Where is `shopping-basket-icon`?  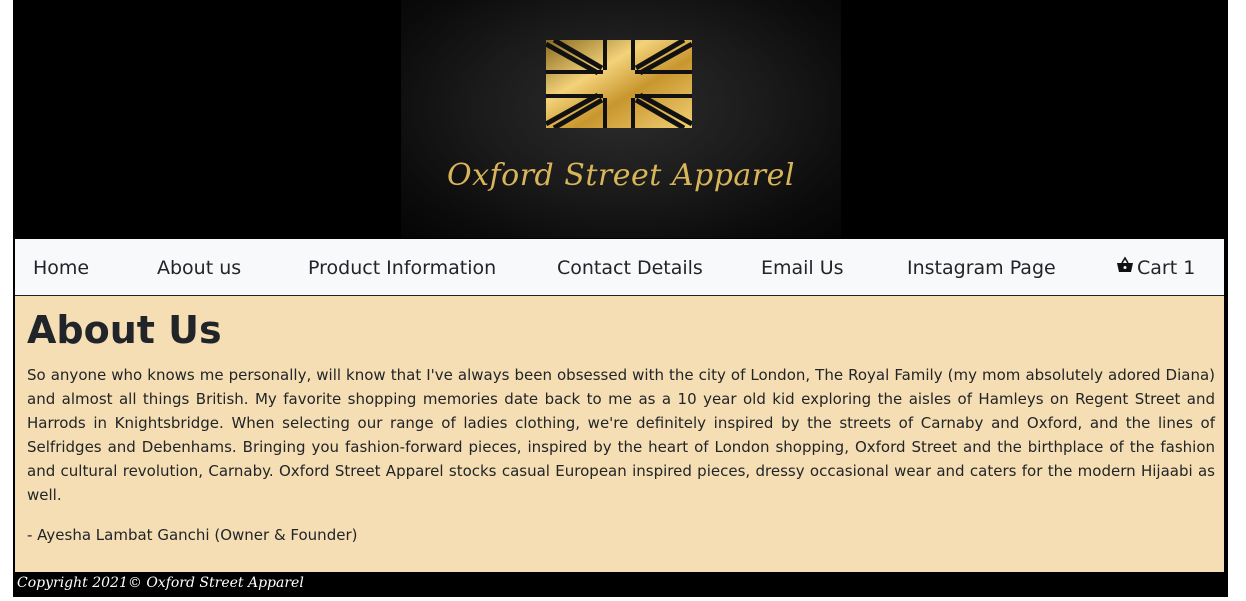
shopping-basket-icon is located at coordinates (1125, 265).